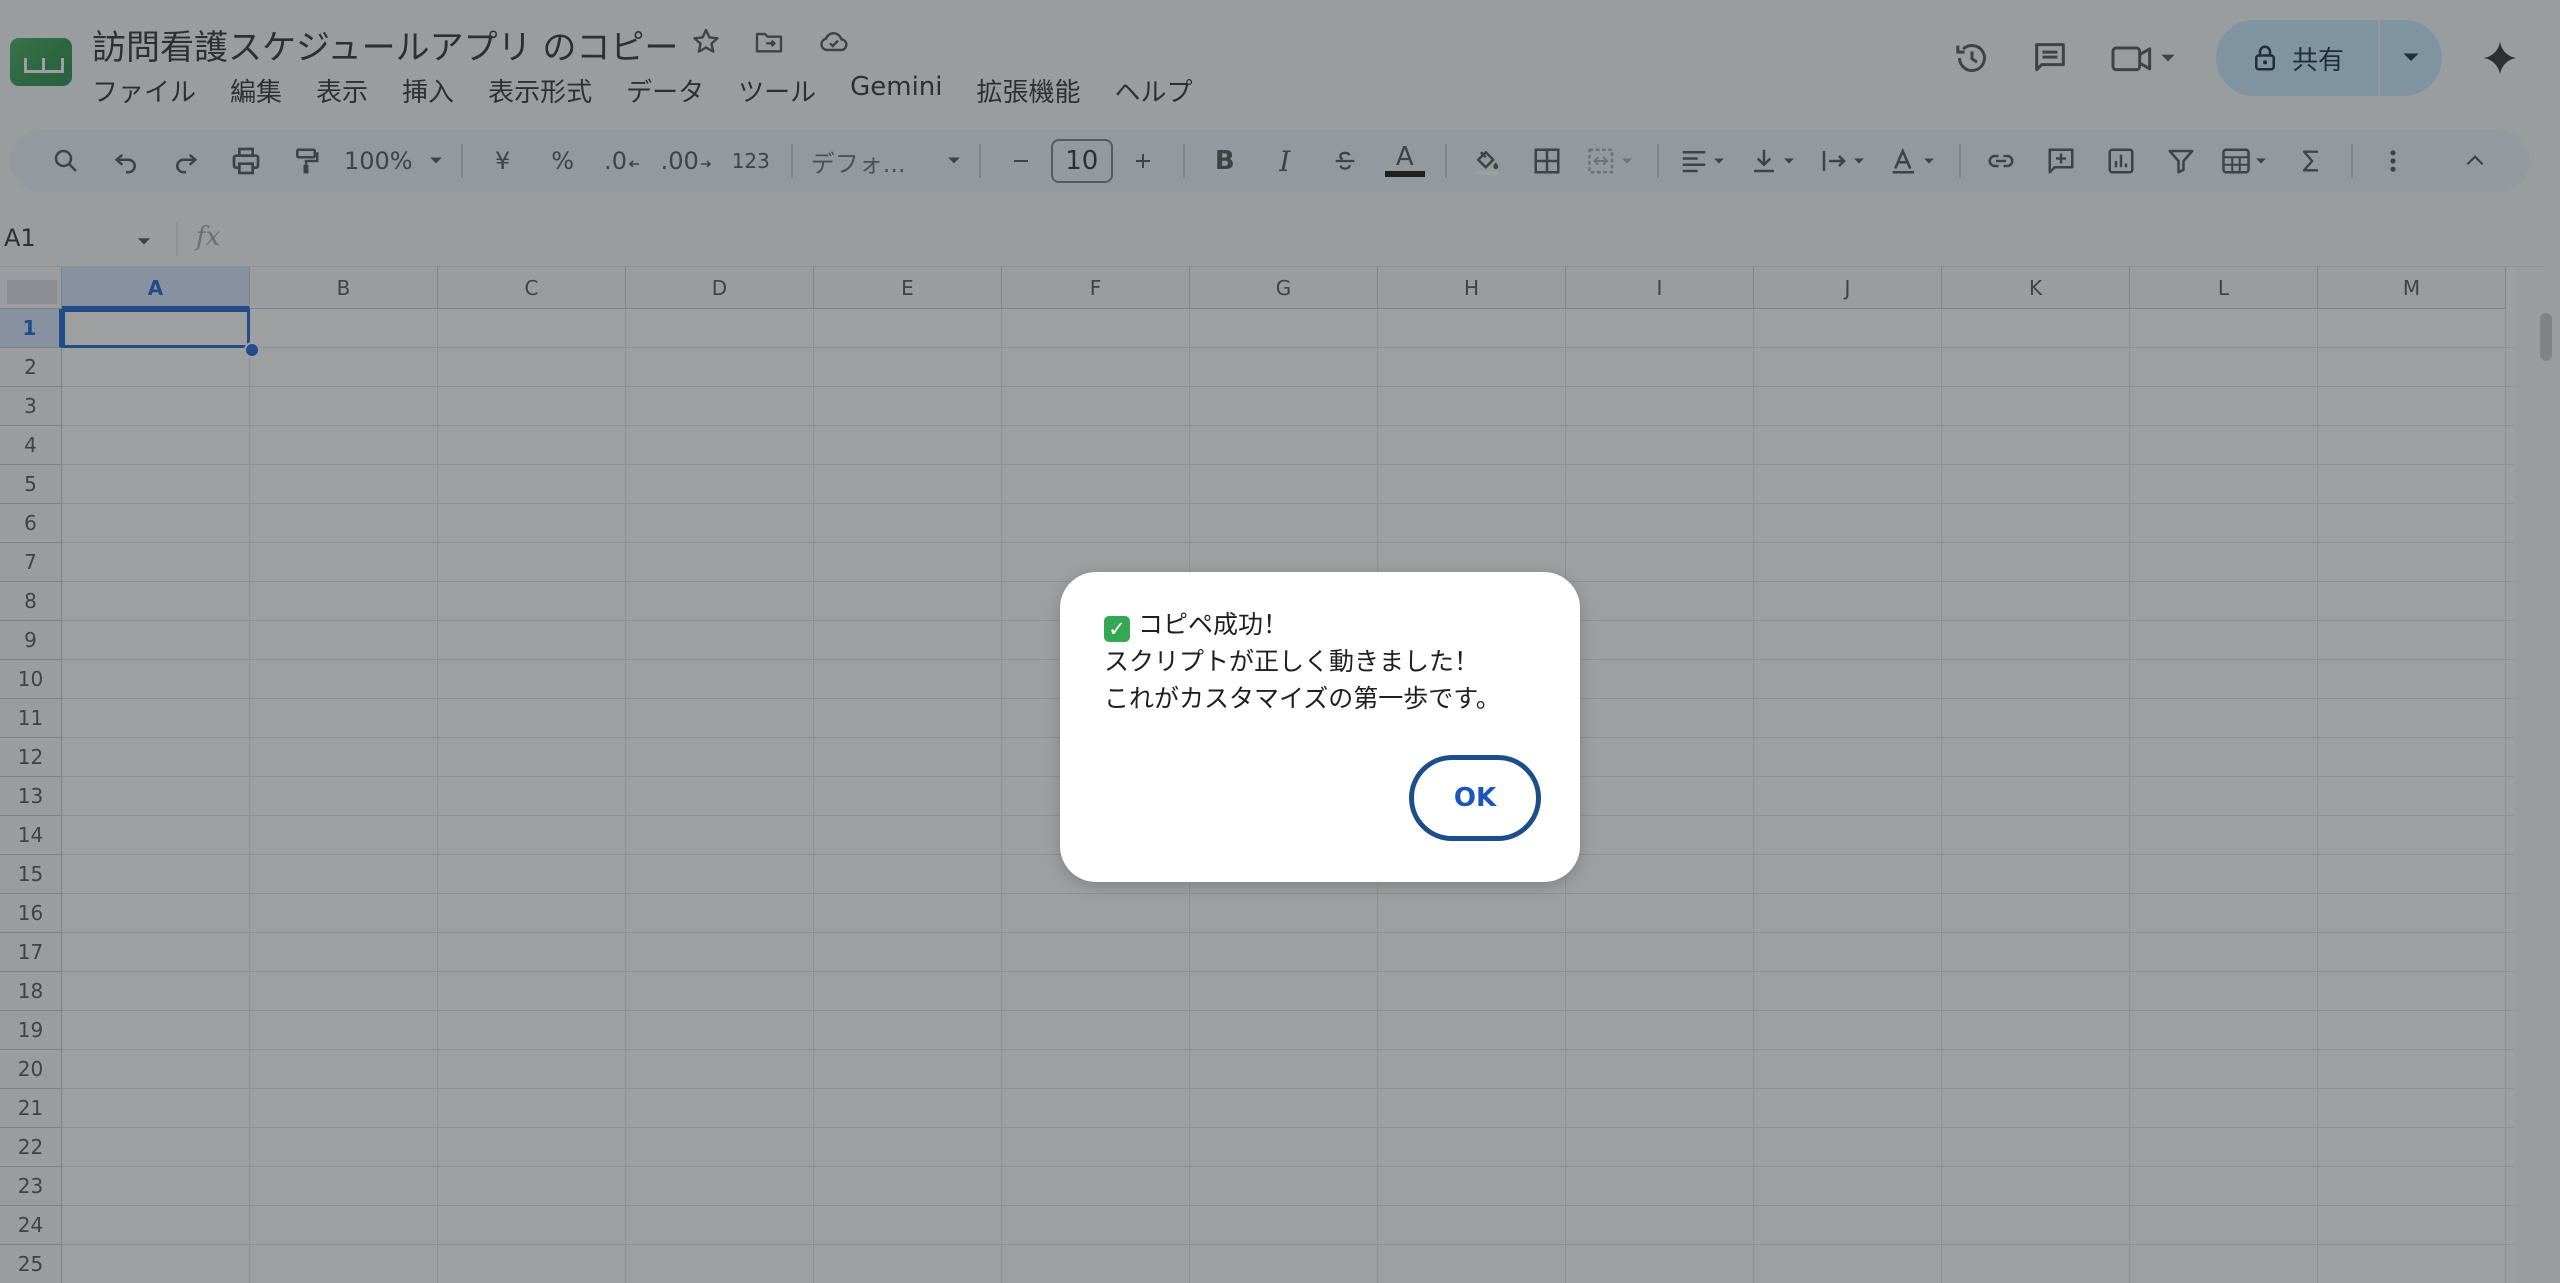 This screenshot has height=1283, width=2560. Describe the element at coordinates (1302, 624) in the screenshot. I see `message-line-1: ✓ コピペ成功！` at that location.